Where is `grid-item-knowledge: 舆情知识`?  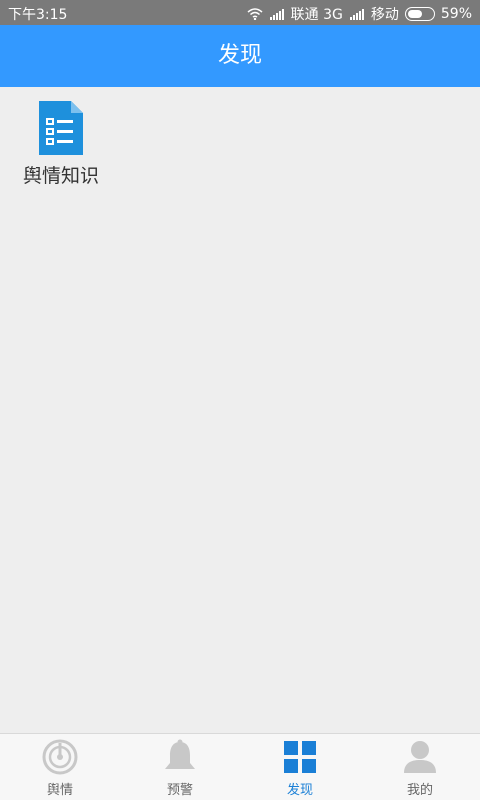
grid-item-knowledge: 舆情知识 is located at coordinates (61, 144).